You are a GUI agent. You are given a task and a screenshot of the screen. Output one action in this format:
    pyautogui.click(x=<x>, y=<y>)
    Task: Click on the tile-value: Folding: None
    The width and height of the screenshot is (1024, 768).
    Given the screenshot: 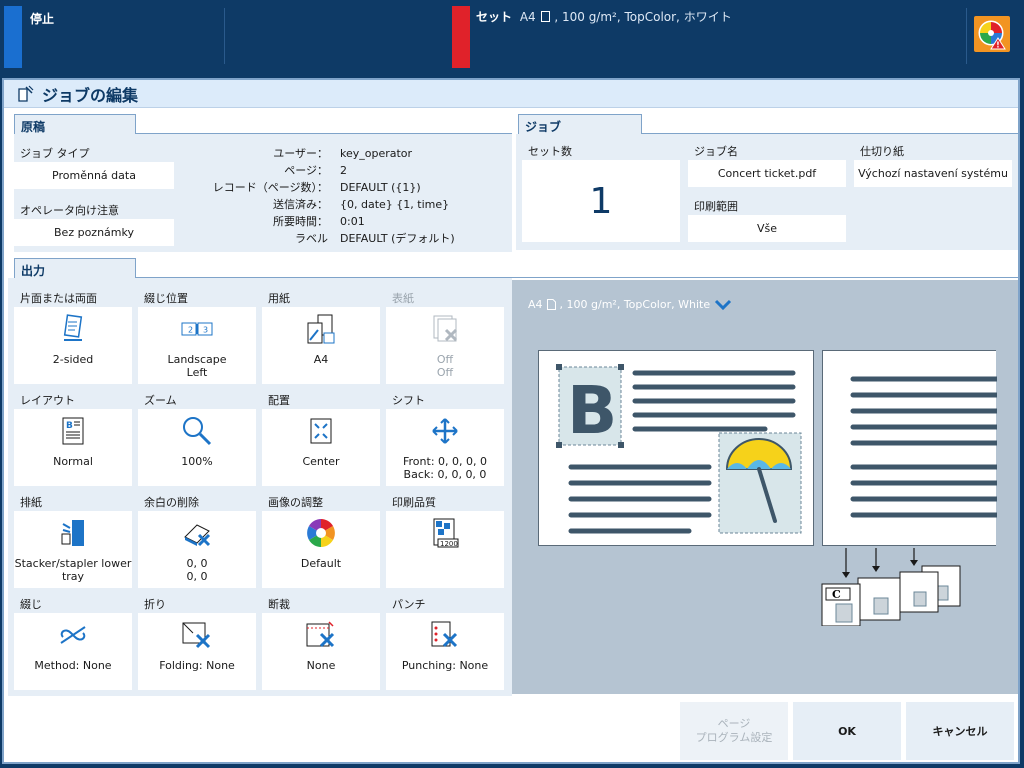 What is the action you would take?
    pyautogui.click(x=197, y=665)
    